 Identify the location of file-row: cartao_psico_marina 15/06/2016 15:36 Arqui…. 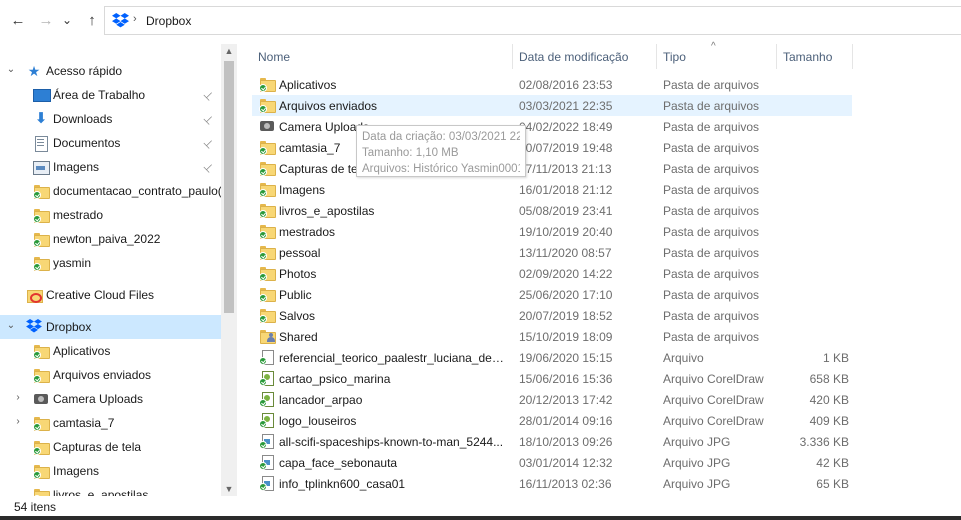
(552, 378).